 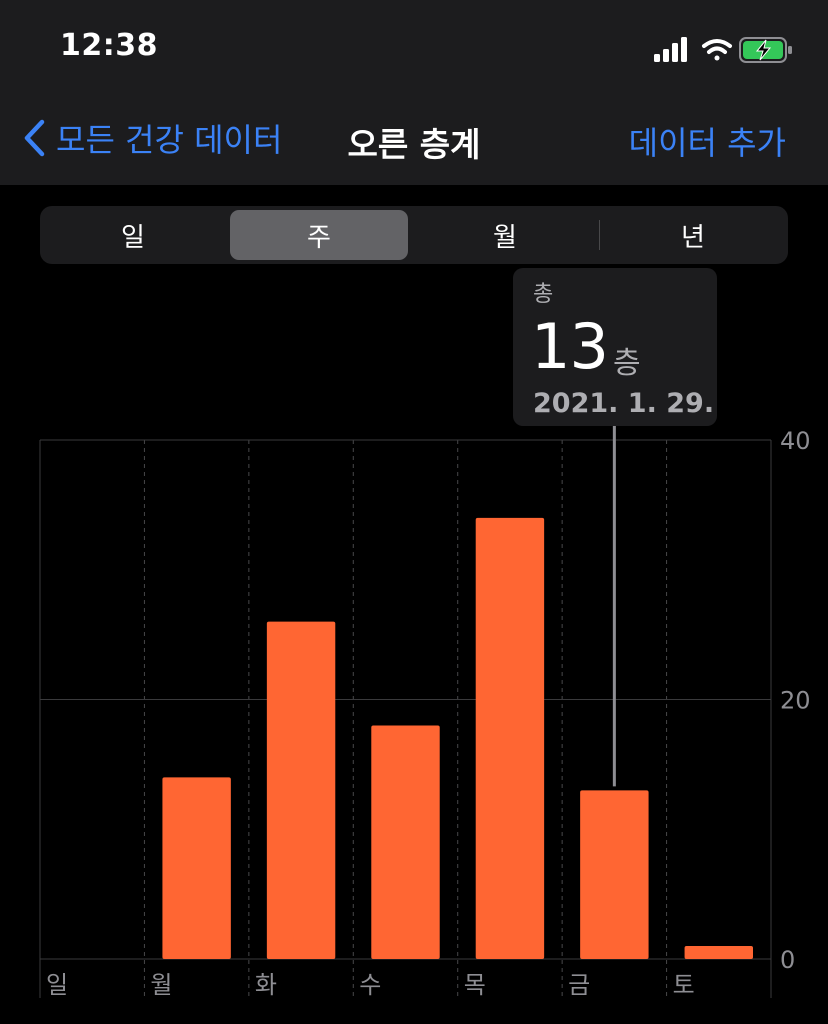 What do you see at coordinates (57, 985) in the screenshot?
I see `x-tick-label: 일` at bounding box center [57, 985].